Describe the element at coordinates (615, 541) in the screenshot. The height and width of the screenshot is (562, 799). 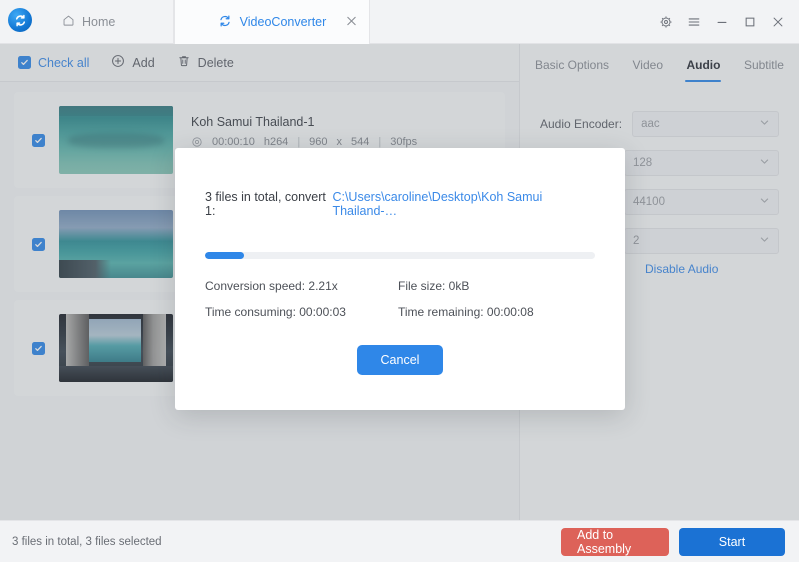
I see `add-to-assembly-button: Add to Assembly` at that location.